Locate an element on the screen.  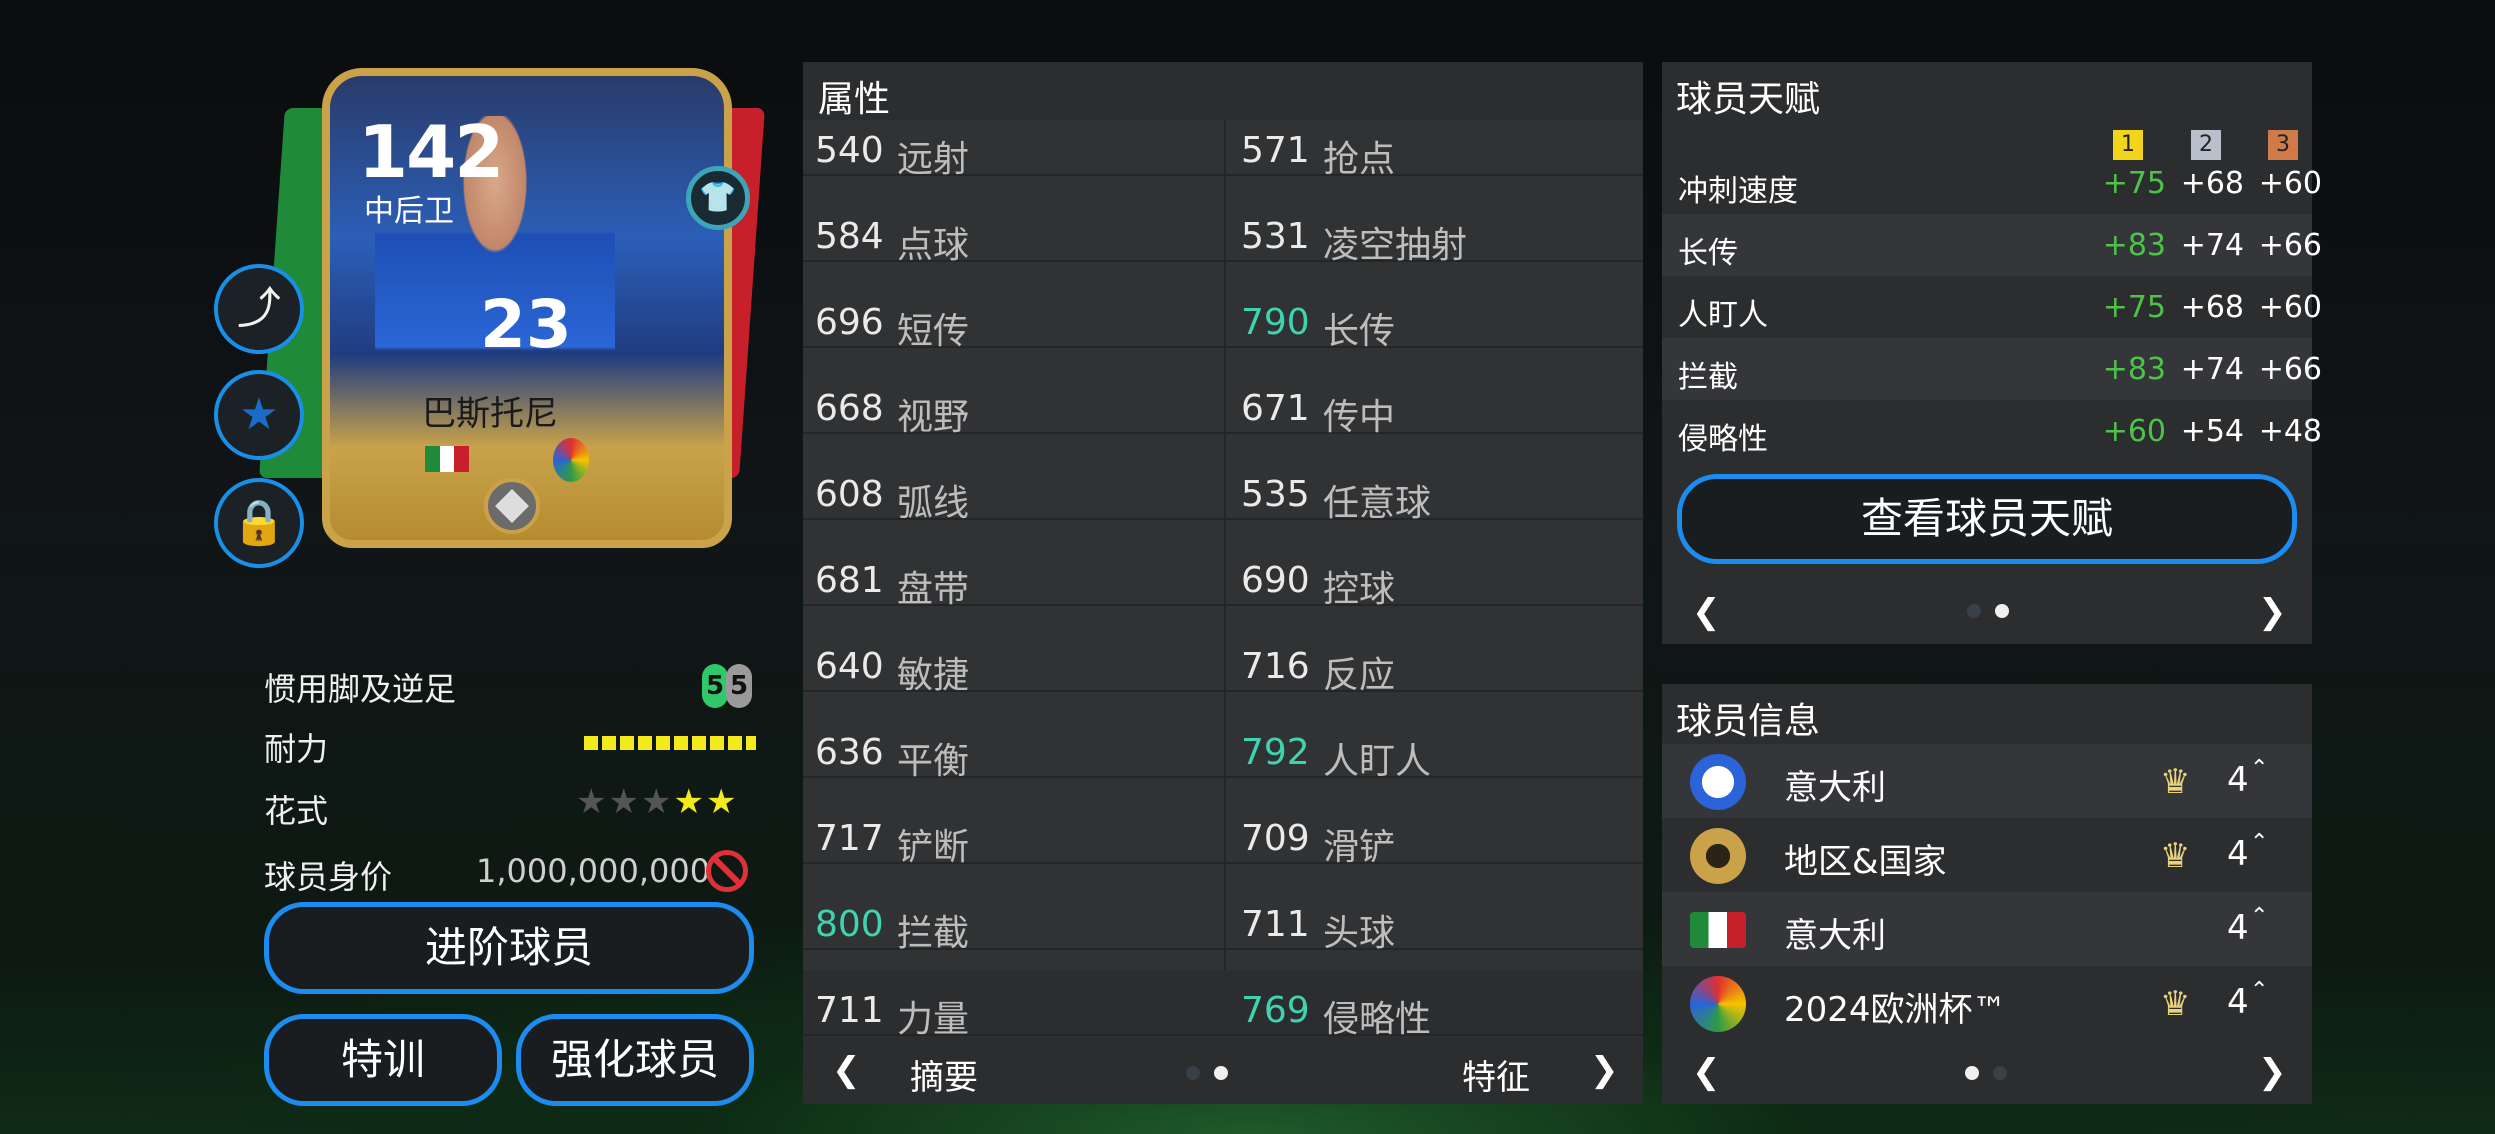
weak-foot-value: 5 is located at coordinates (739, 686).